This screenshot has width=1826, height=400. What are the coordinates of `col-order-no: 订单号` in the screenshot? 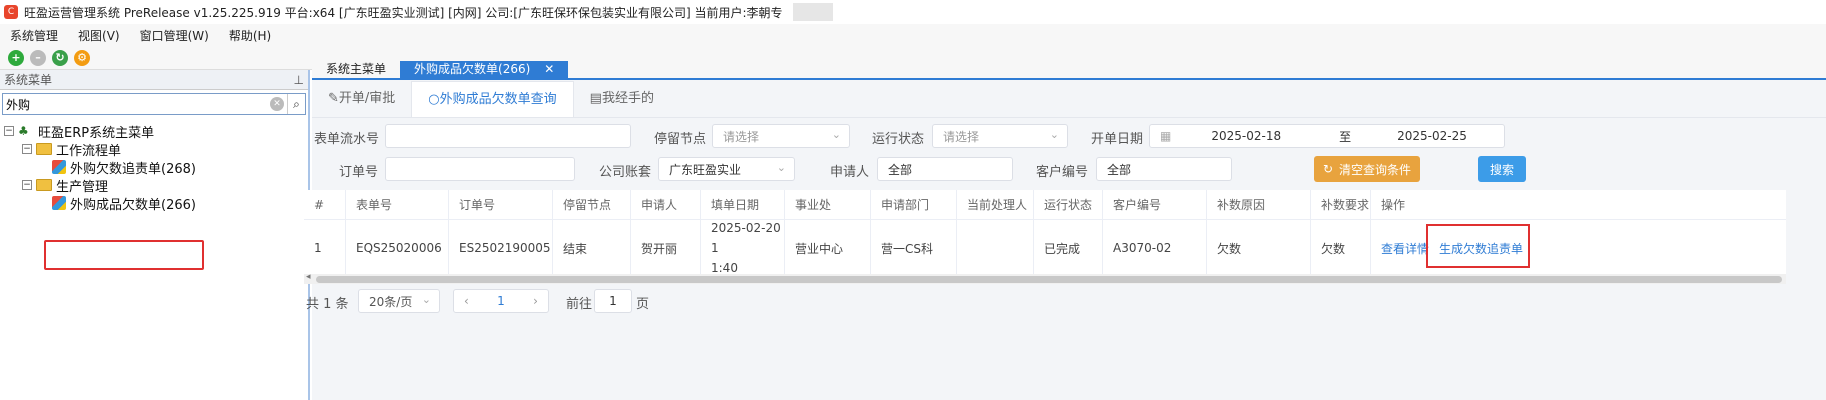 It's located at (501, 204).